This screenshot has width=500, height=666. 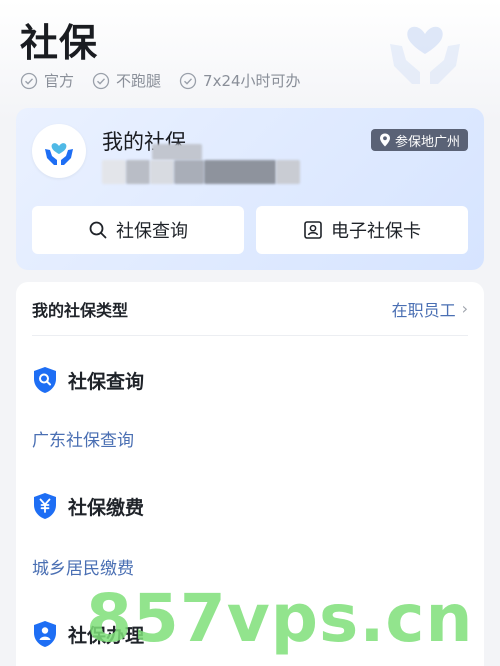 What do you see at coordinates (313, 230) in the screenshot?
I see `id-card-icon` at bounding box center [313, 230].